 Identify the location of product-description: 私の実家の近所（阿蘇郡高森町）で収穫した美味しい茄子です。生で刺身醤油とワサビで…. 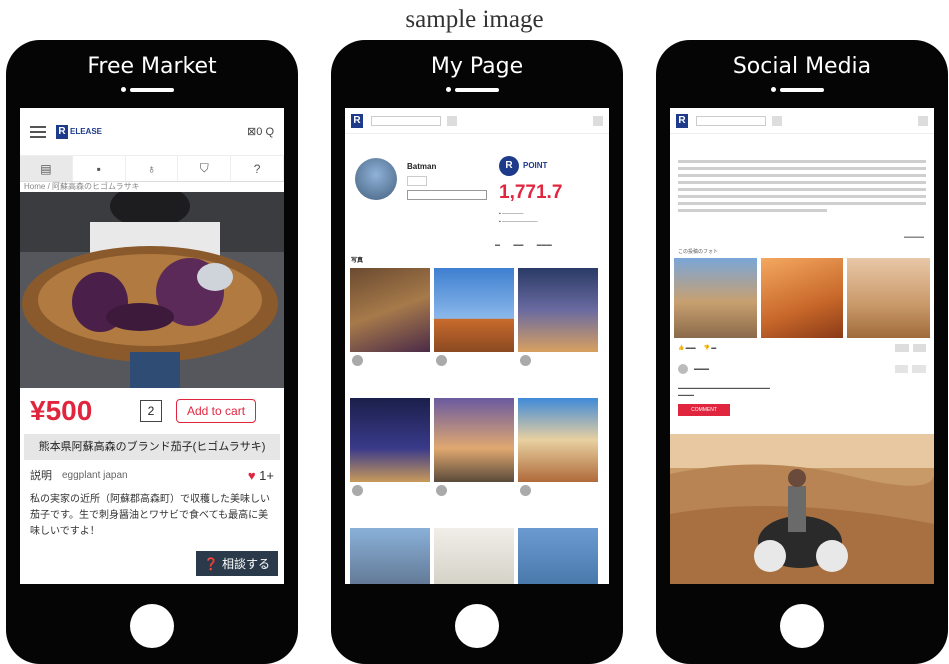
(150, 515).